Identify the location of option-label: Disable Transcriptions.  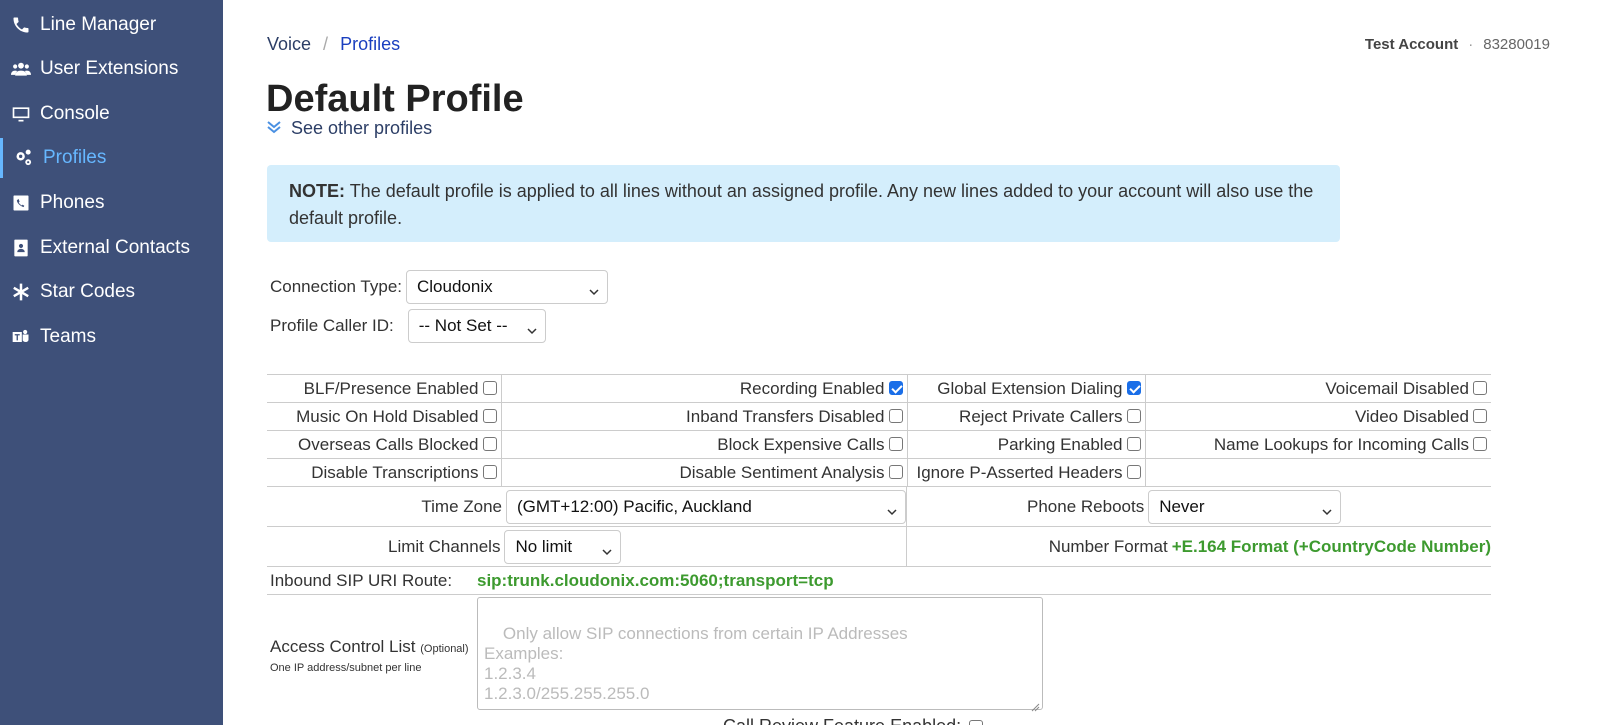
(395, 472).